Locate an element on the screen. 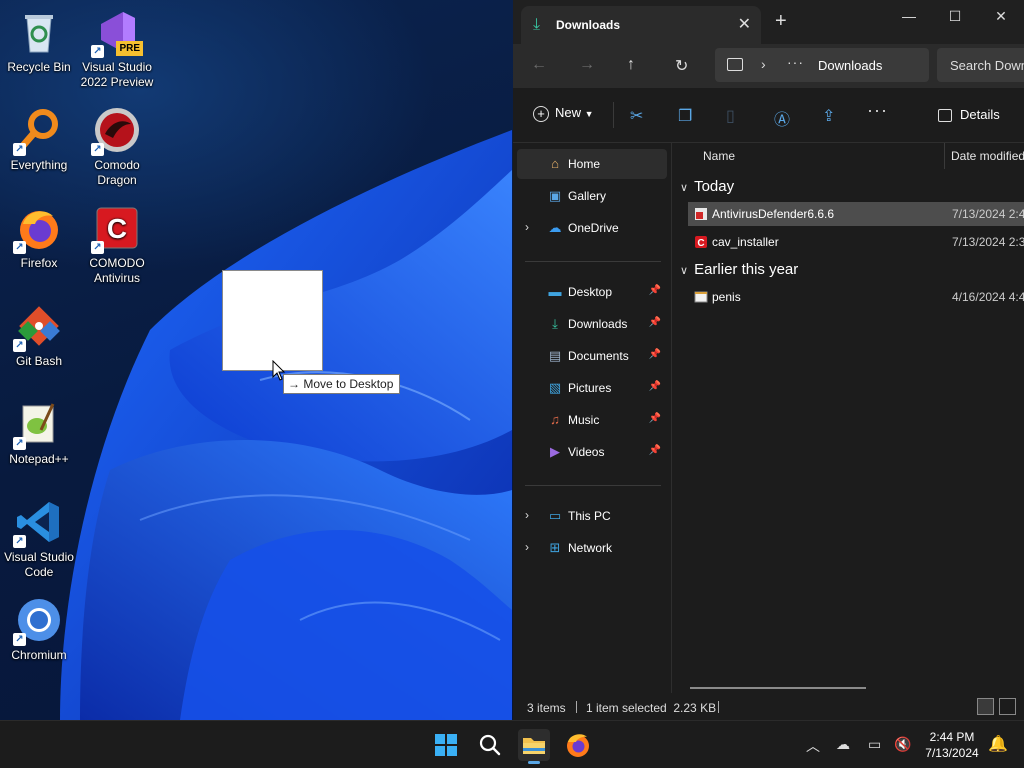 The image size is (1024, 768). nav-label: OneDrive is located at coordinates (593, 228).